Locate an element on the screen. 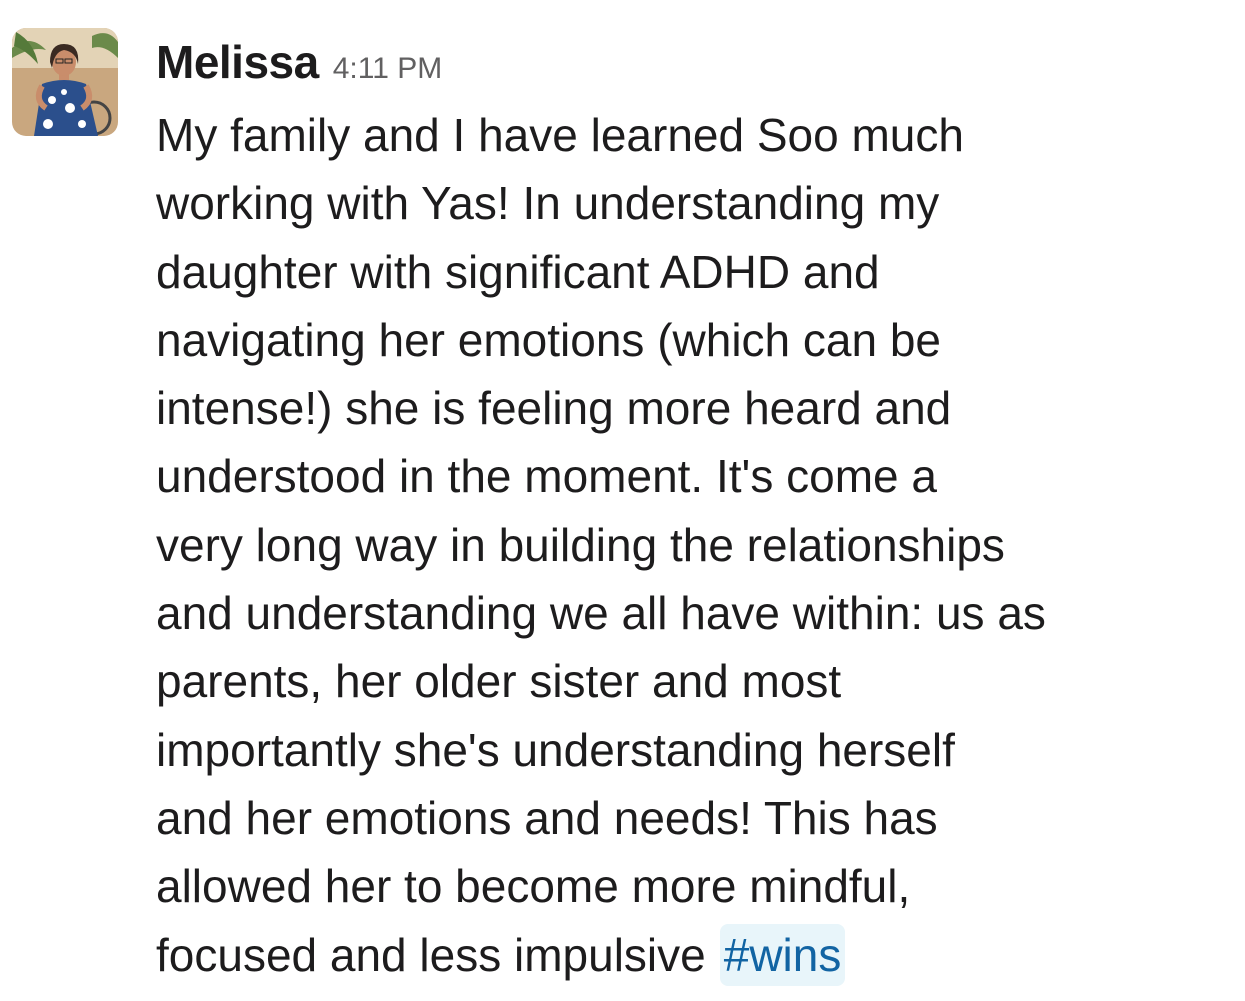 The width and height of the screenshot is (1245, 1001). message-line: intense!) she is feeling more heard and is located at coordinates (554, 408).